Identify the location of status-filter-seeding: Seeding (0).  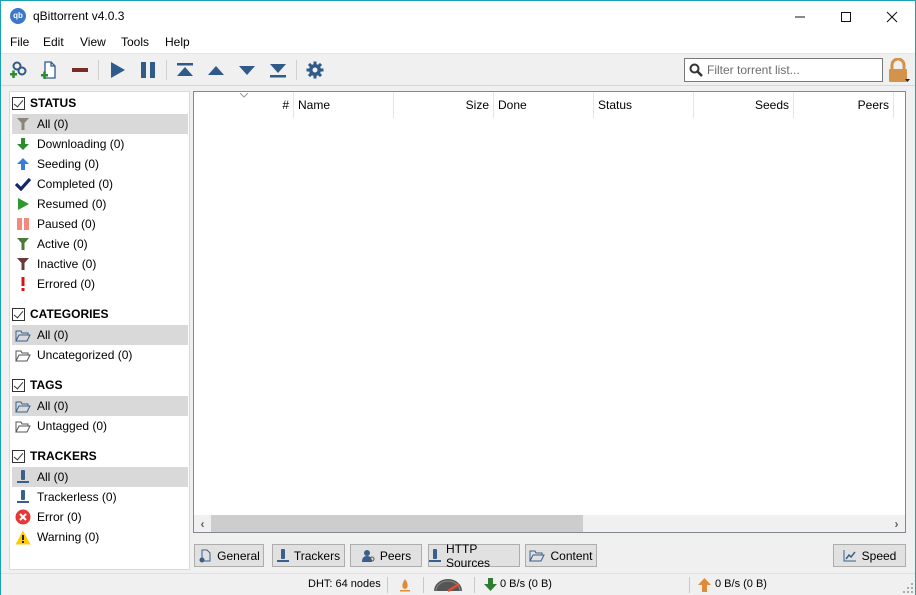
(100, 164).